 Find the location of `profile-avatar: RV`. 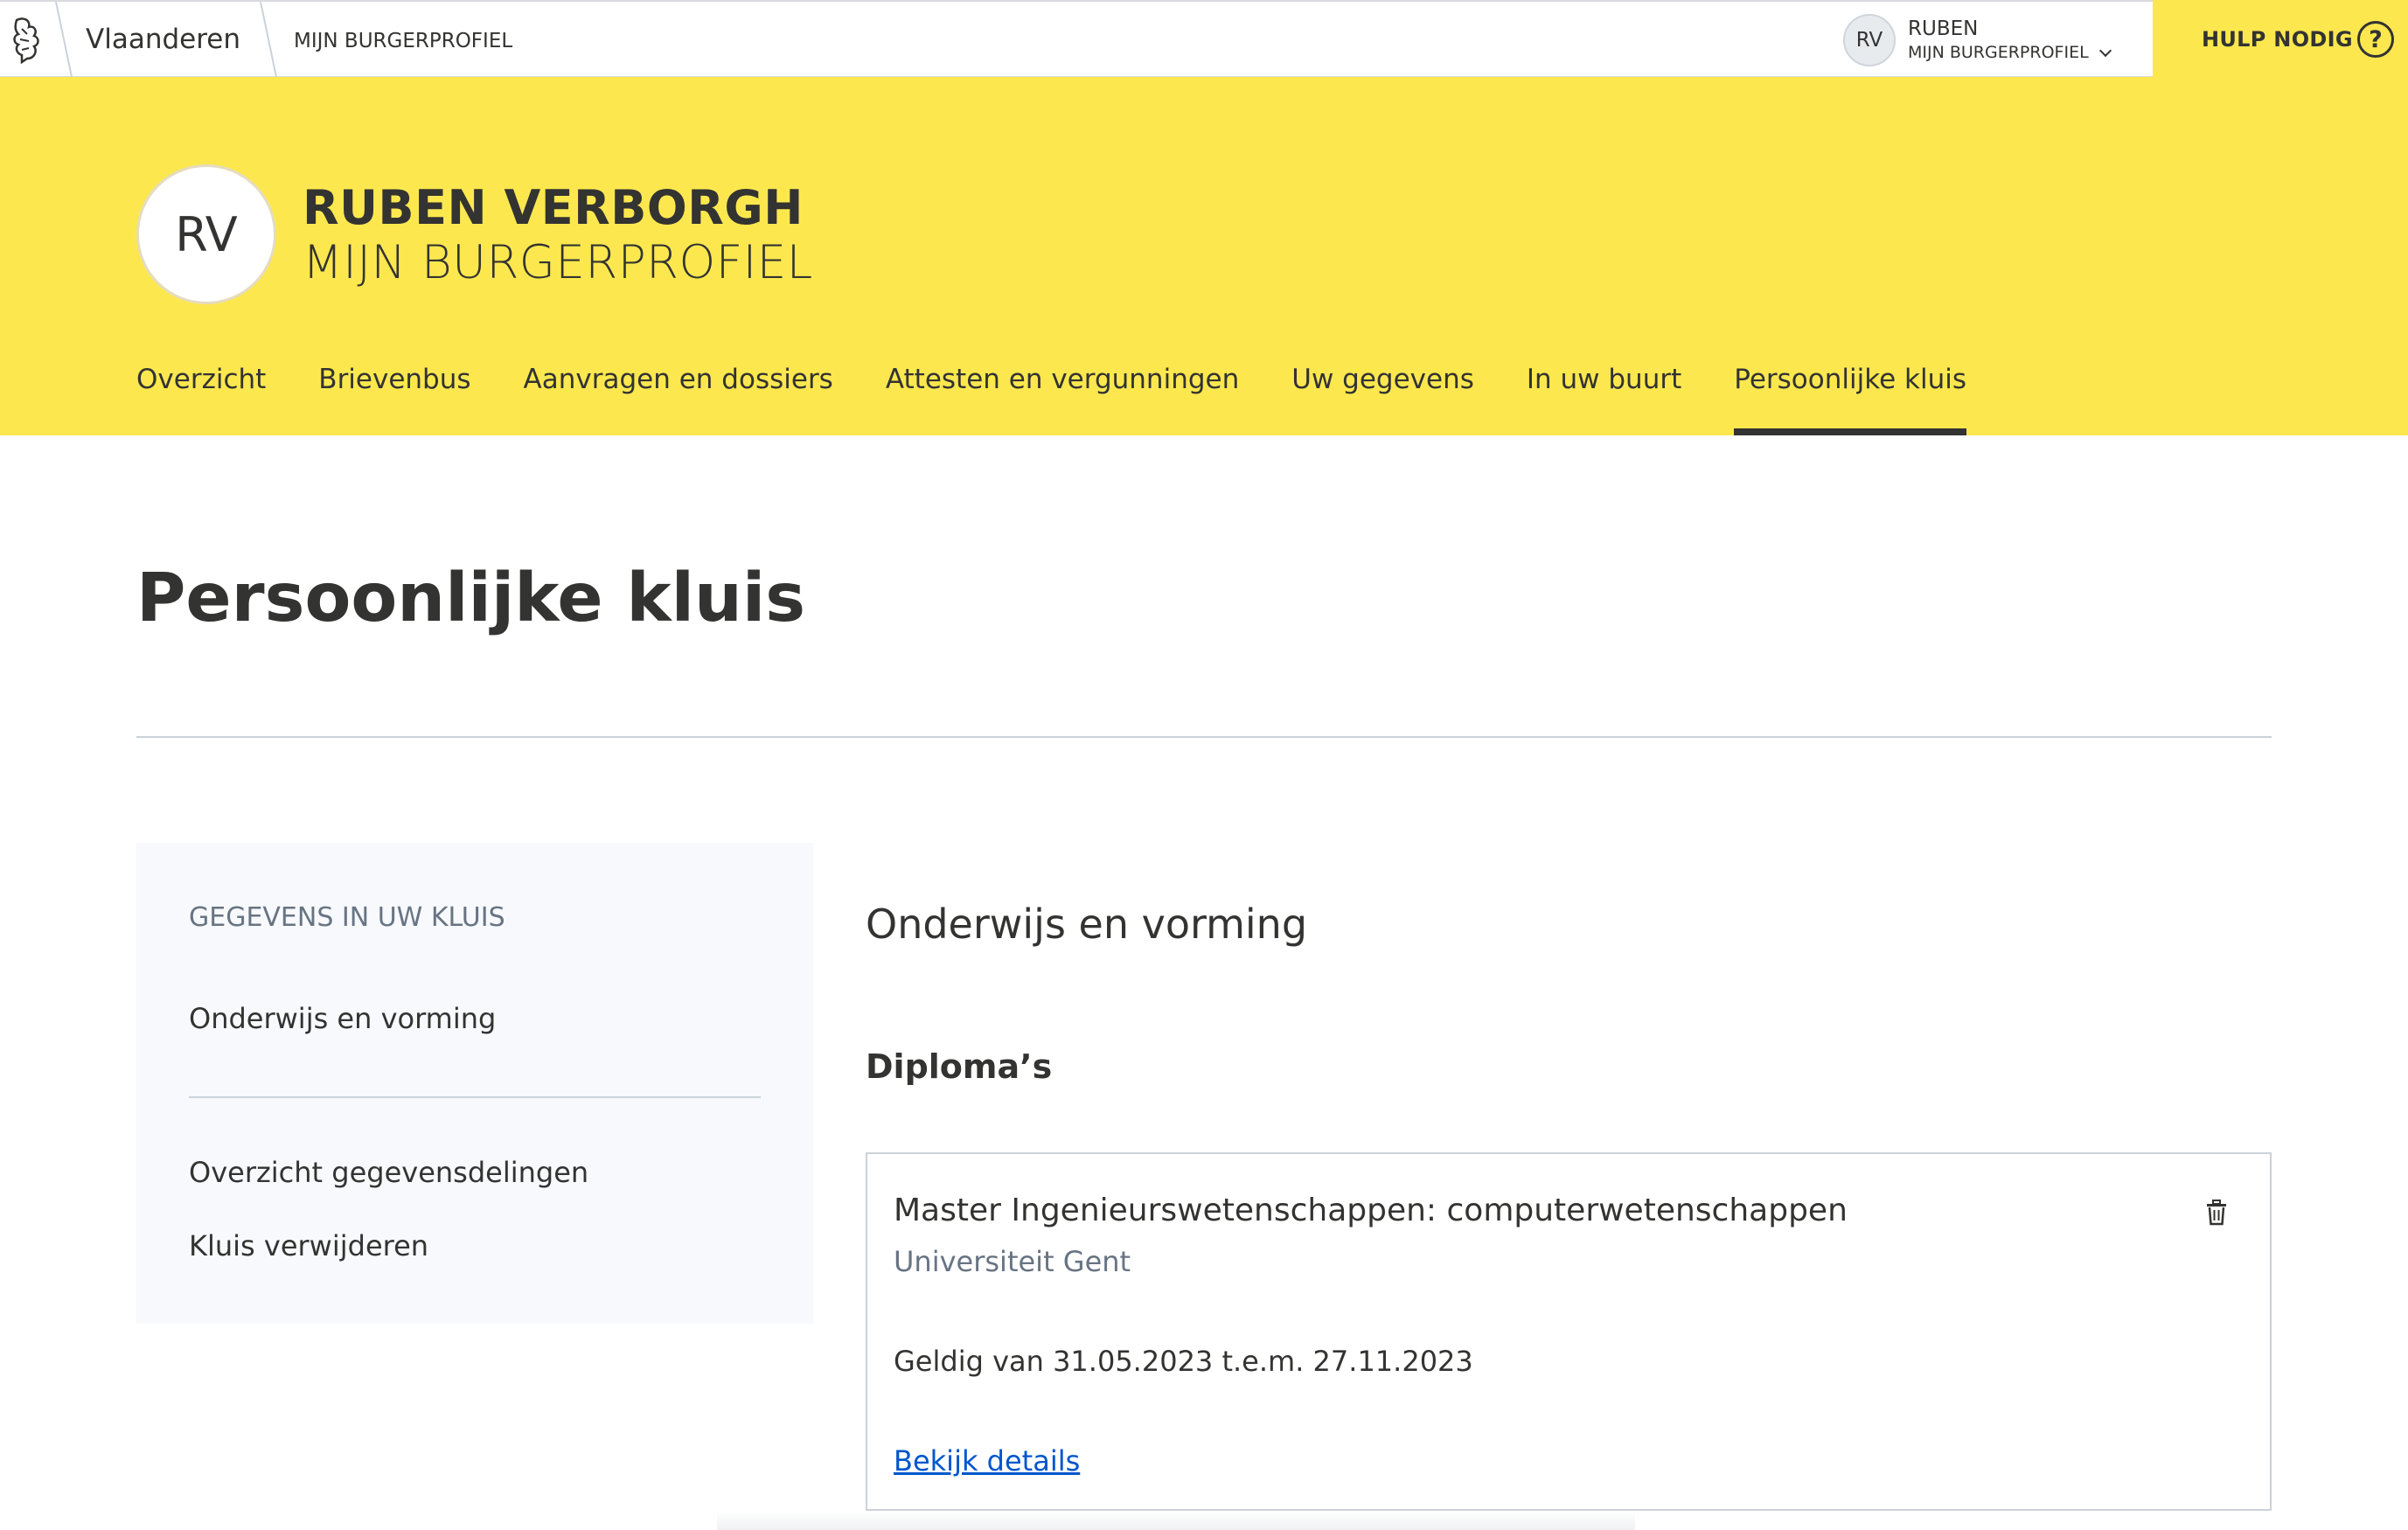

profile-avatar: RV is located at coordinates (206, 234).